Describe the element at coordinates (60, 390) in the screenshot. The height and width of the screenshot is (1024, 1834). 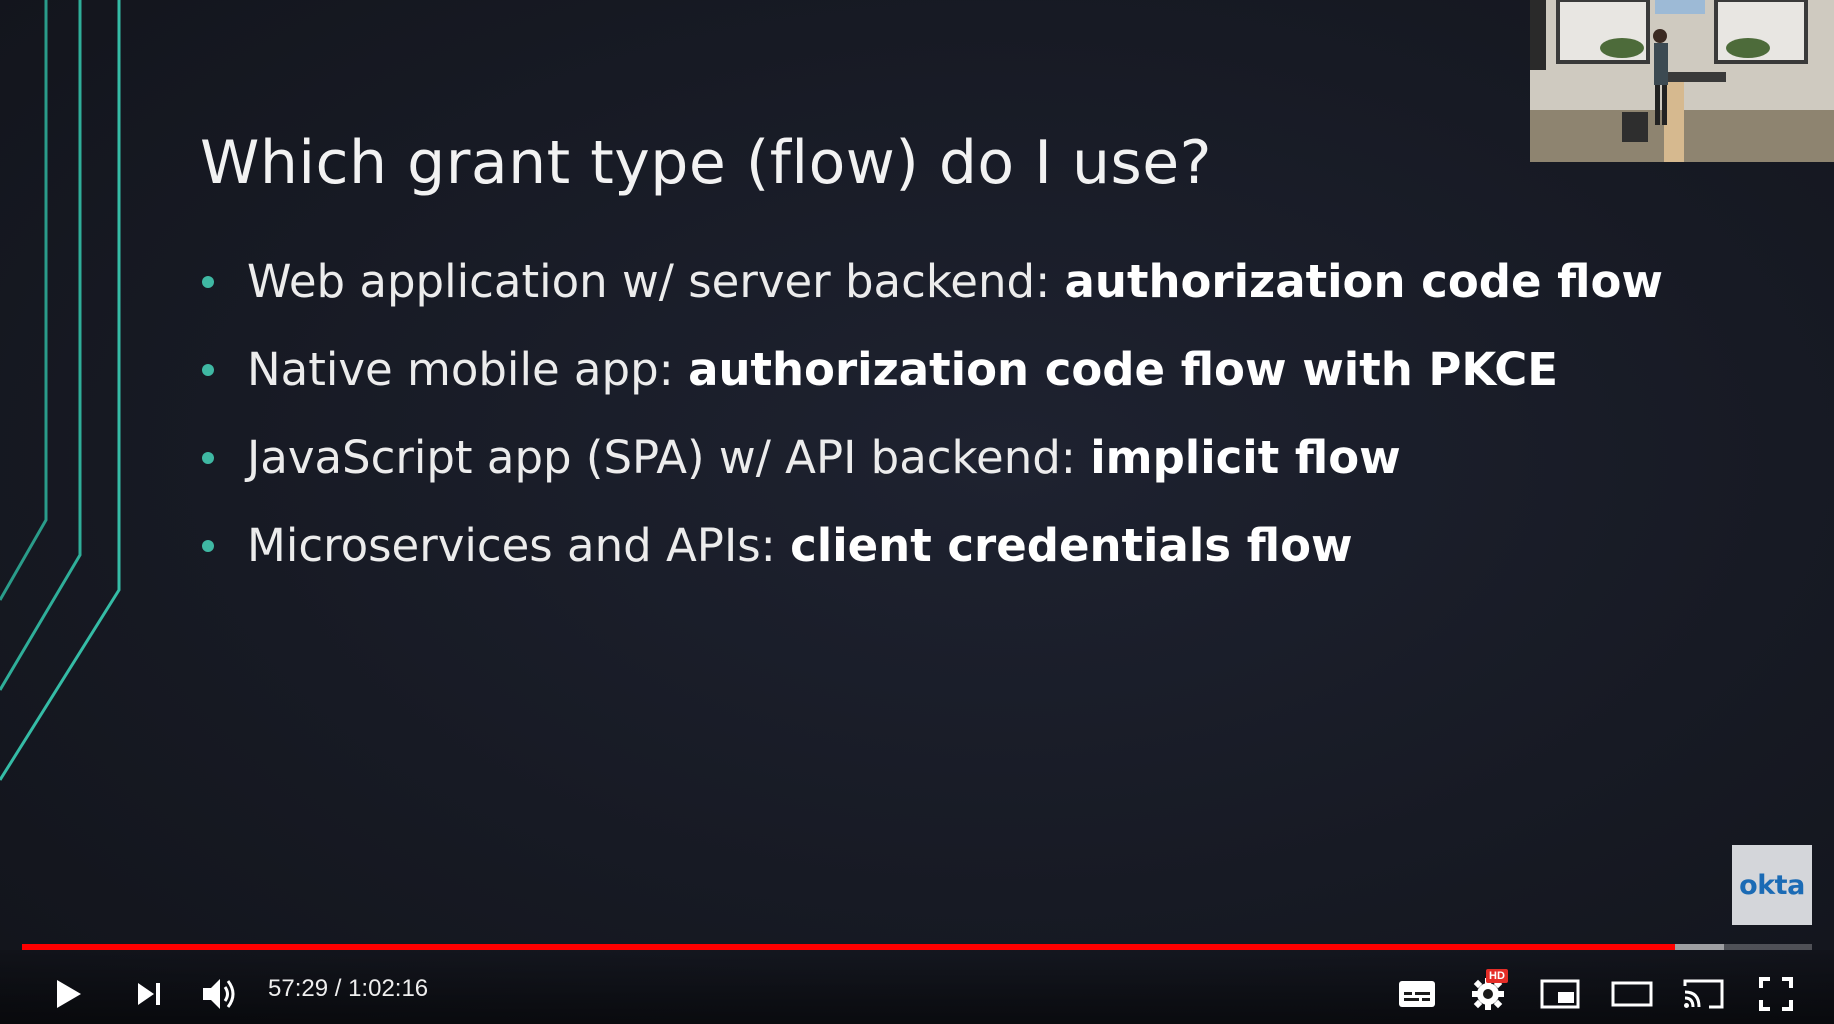
I see `slide-decoration` at that location.